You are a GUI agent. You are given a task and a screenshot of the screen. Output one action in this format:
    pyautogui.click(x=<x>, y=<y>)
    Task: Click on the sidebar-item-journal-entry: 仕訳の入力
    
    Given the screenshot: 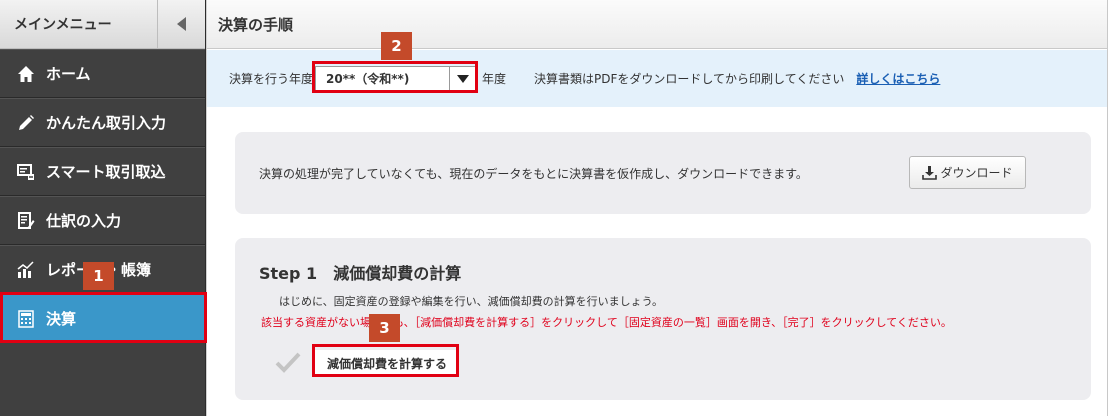 What is the action you would take?
    pyautogui.click(x=102, y=220)
    